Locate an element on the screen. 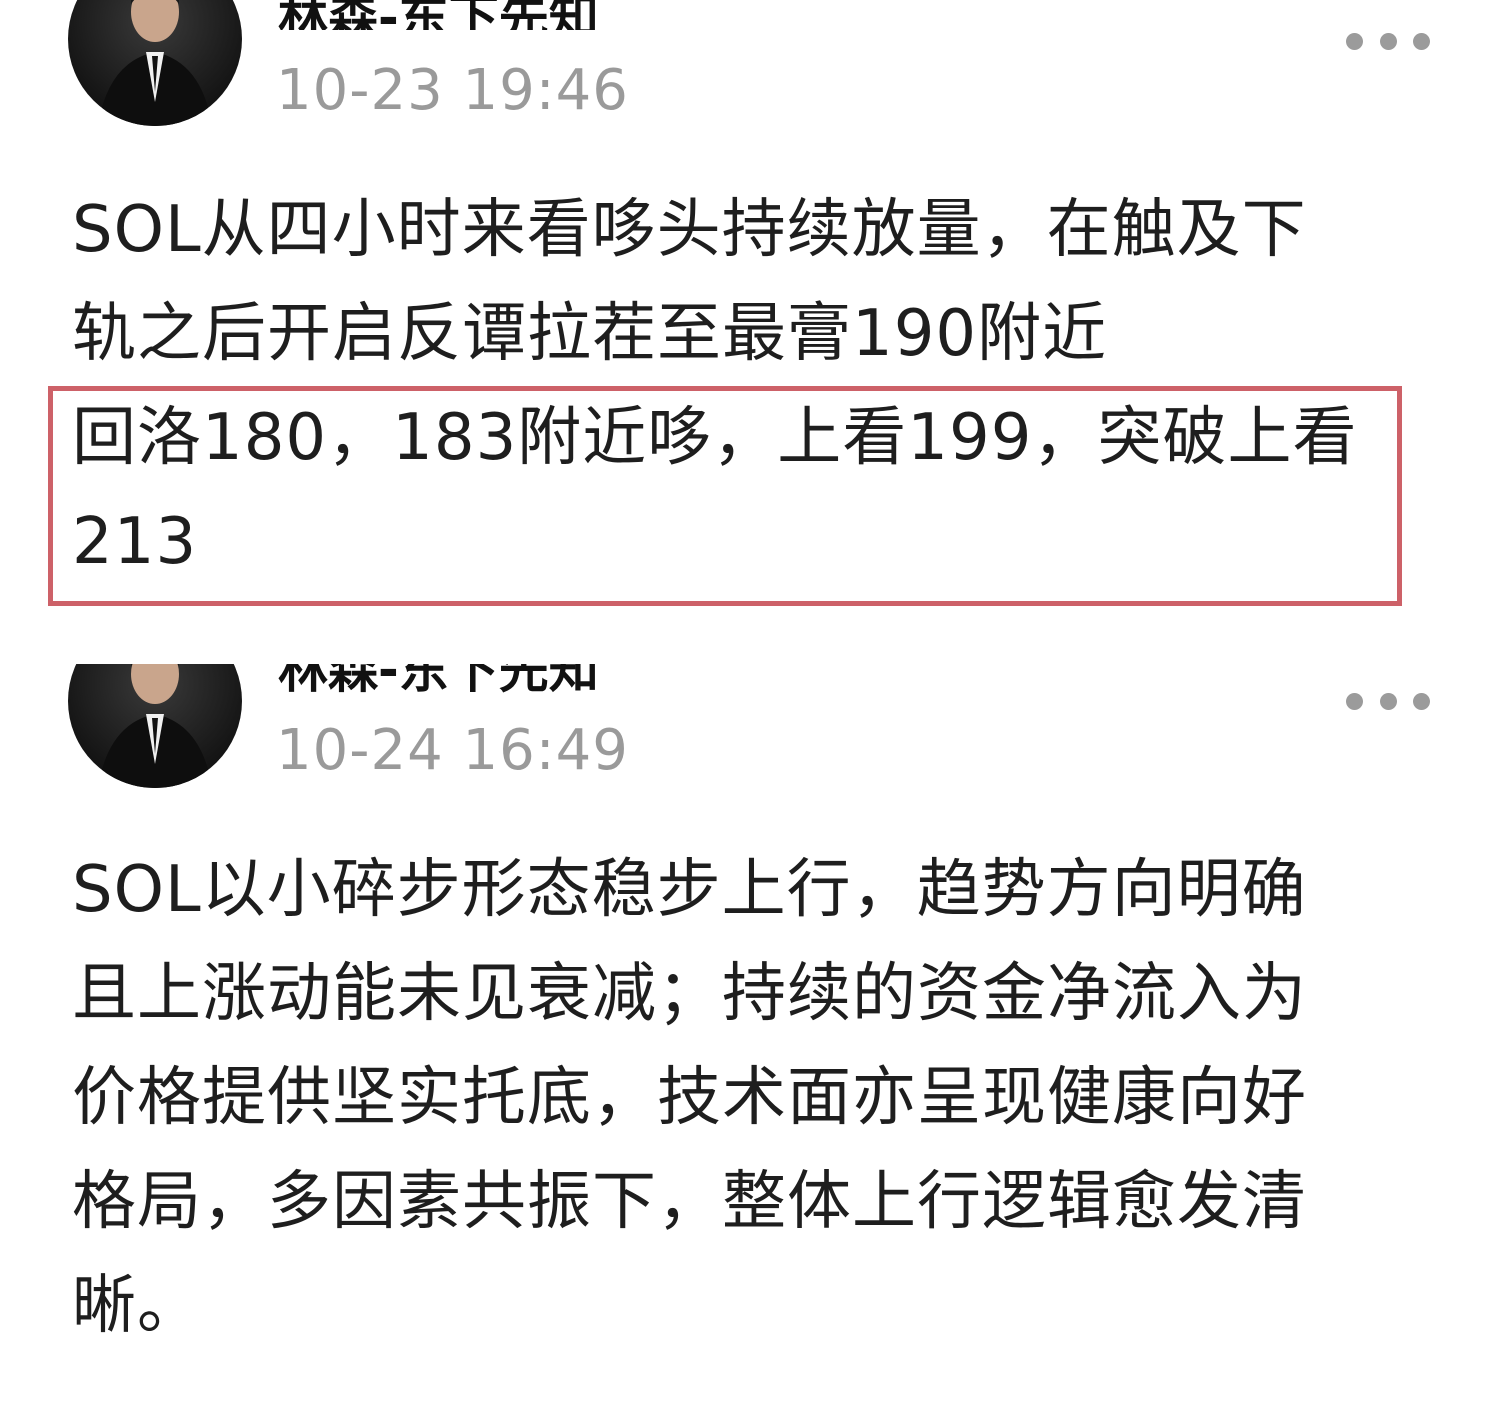 This screenshot has width=1500, height=1416. post-text-line: 格局，多因素共振下，整体上行逻辑愈发清 is located at coordinates (689, 1202).